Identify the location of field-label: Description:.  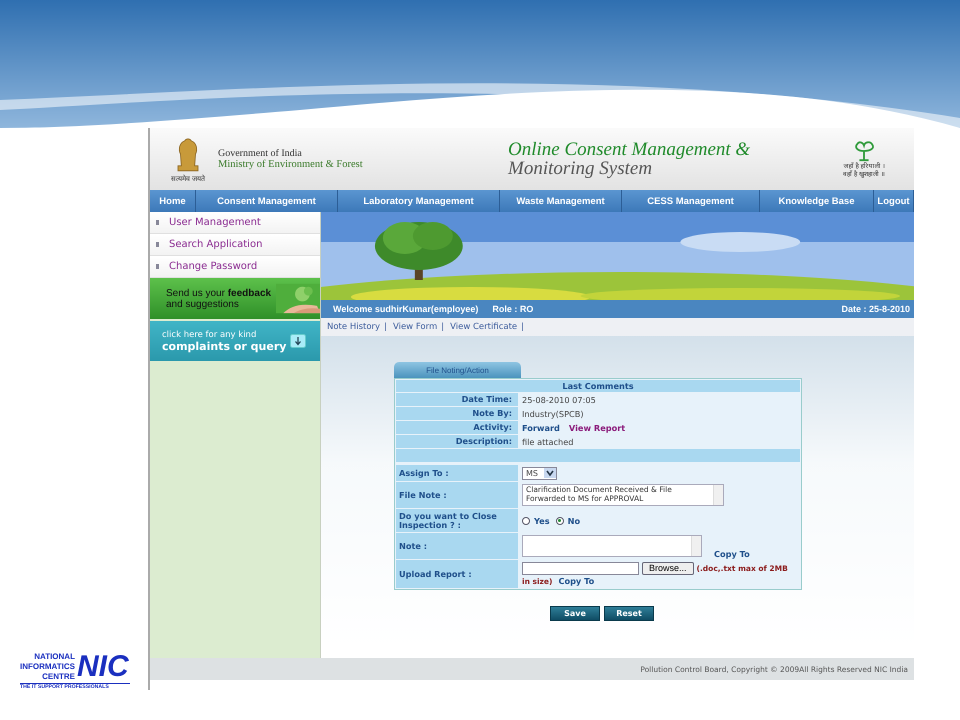
(457, 441).